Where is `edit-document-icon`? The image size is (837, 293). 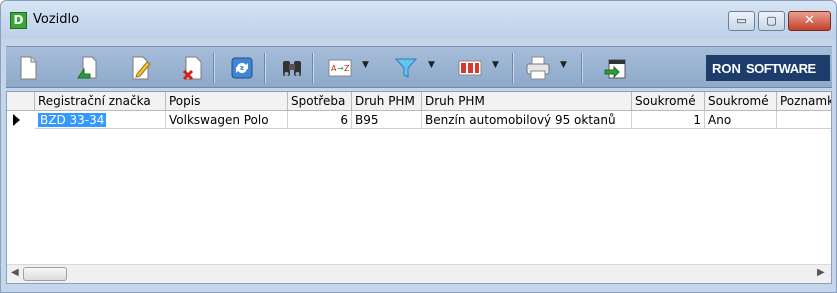
edit-document-icon is located at coordinates (141, 68).